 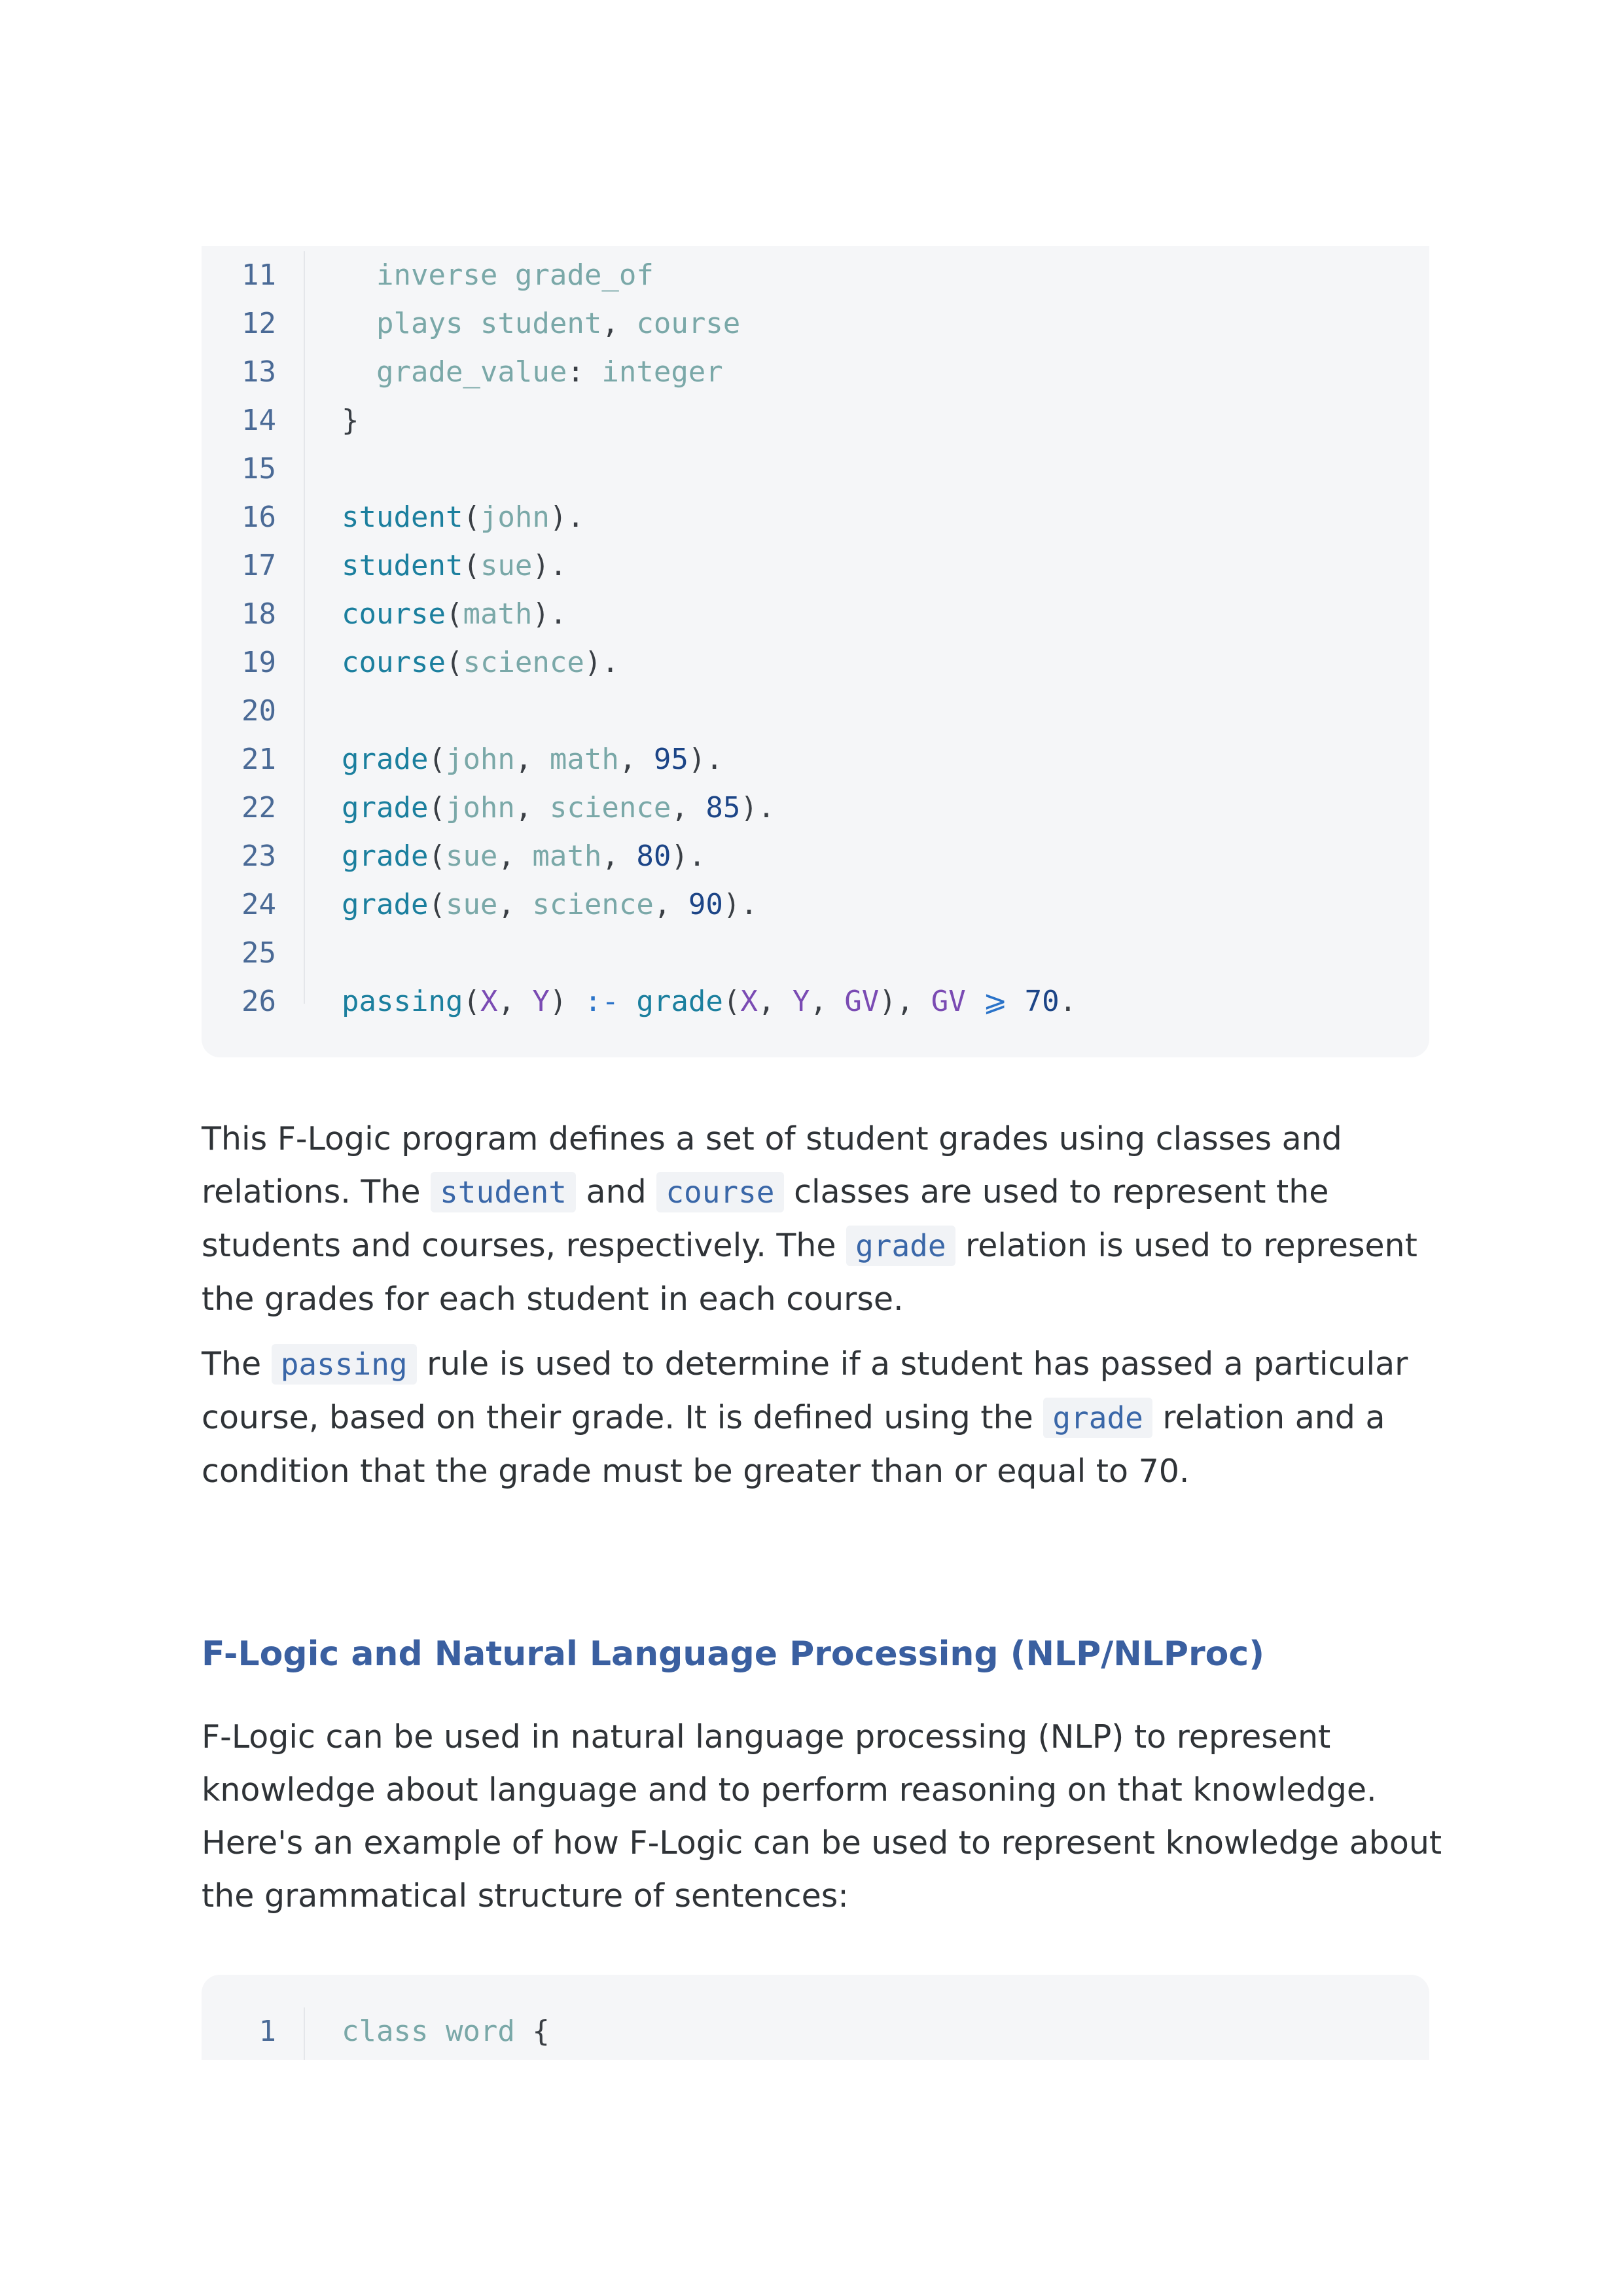 I want to click on line-number: 17, so click(x=258, y=565).